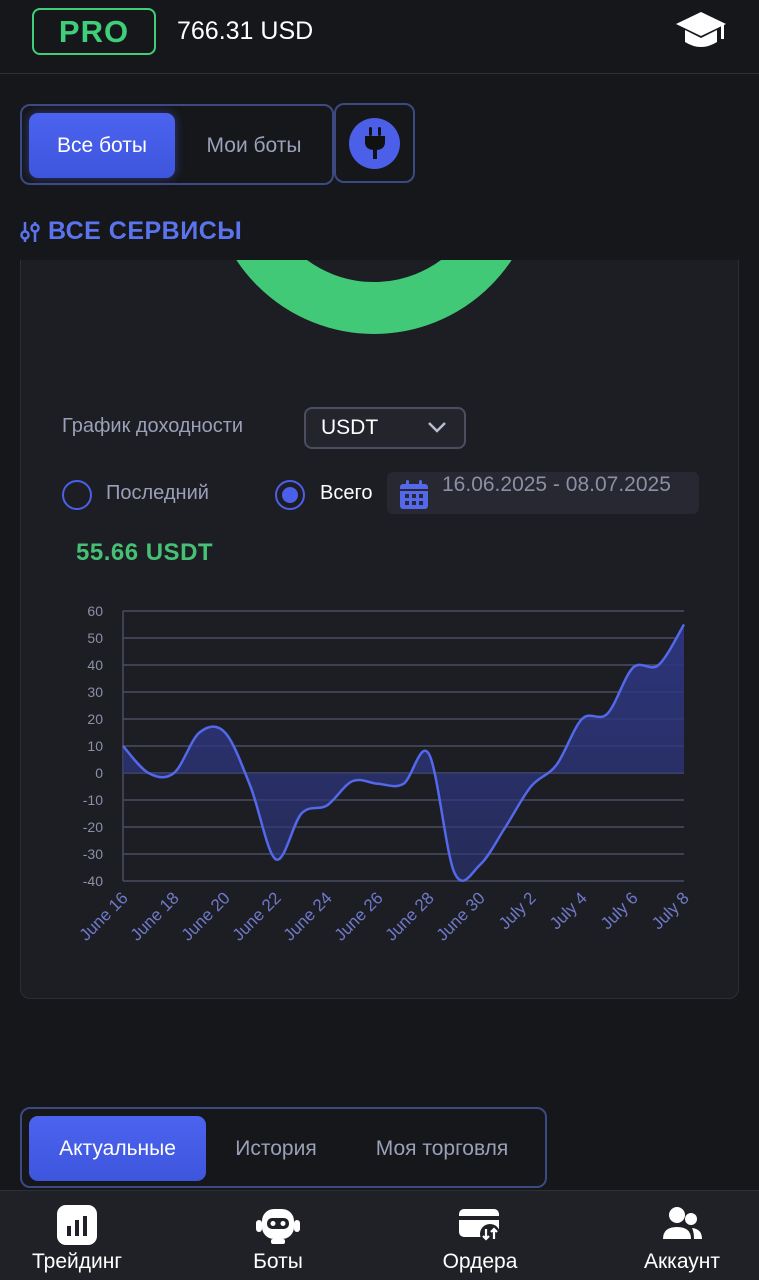 The width and height of the screenshot is (759, 1280). I want to click on nav-bots: Боты, so click(278, 1235).